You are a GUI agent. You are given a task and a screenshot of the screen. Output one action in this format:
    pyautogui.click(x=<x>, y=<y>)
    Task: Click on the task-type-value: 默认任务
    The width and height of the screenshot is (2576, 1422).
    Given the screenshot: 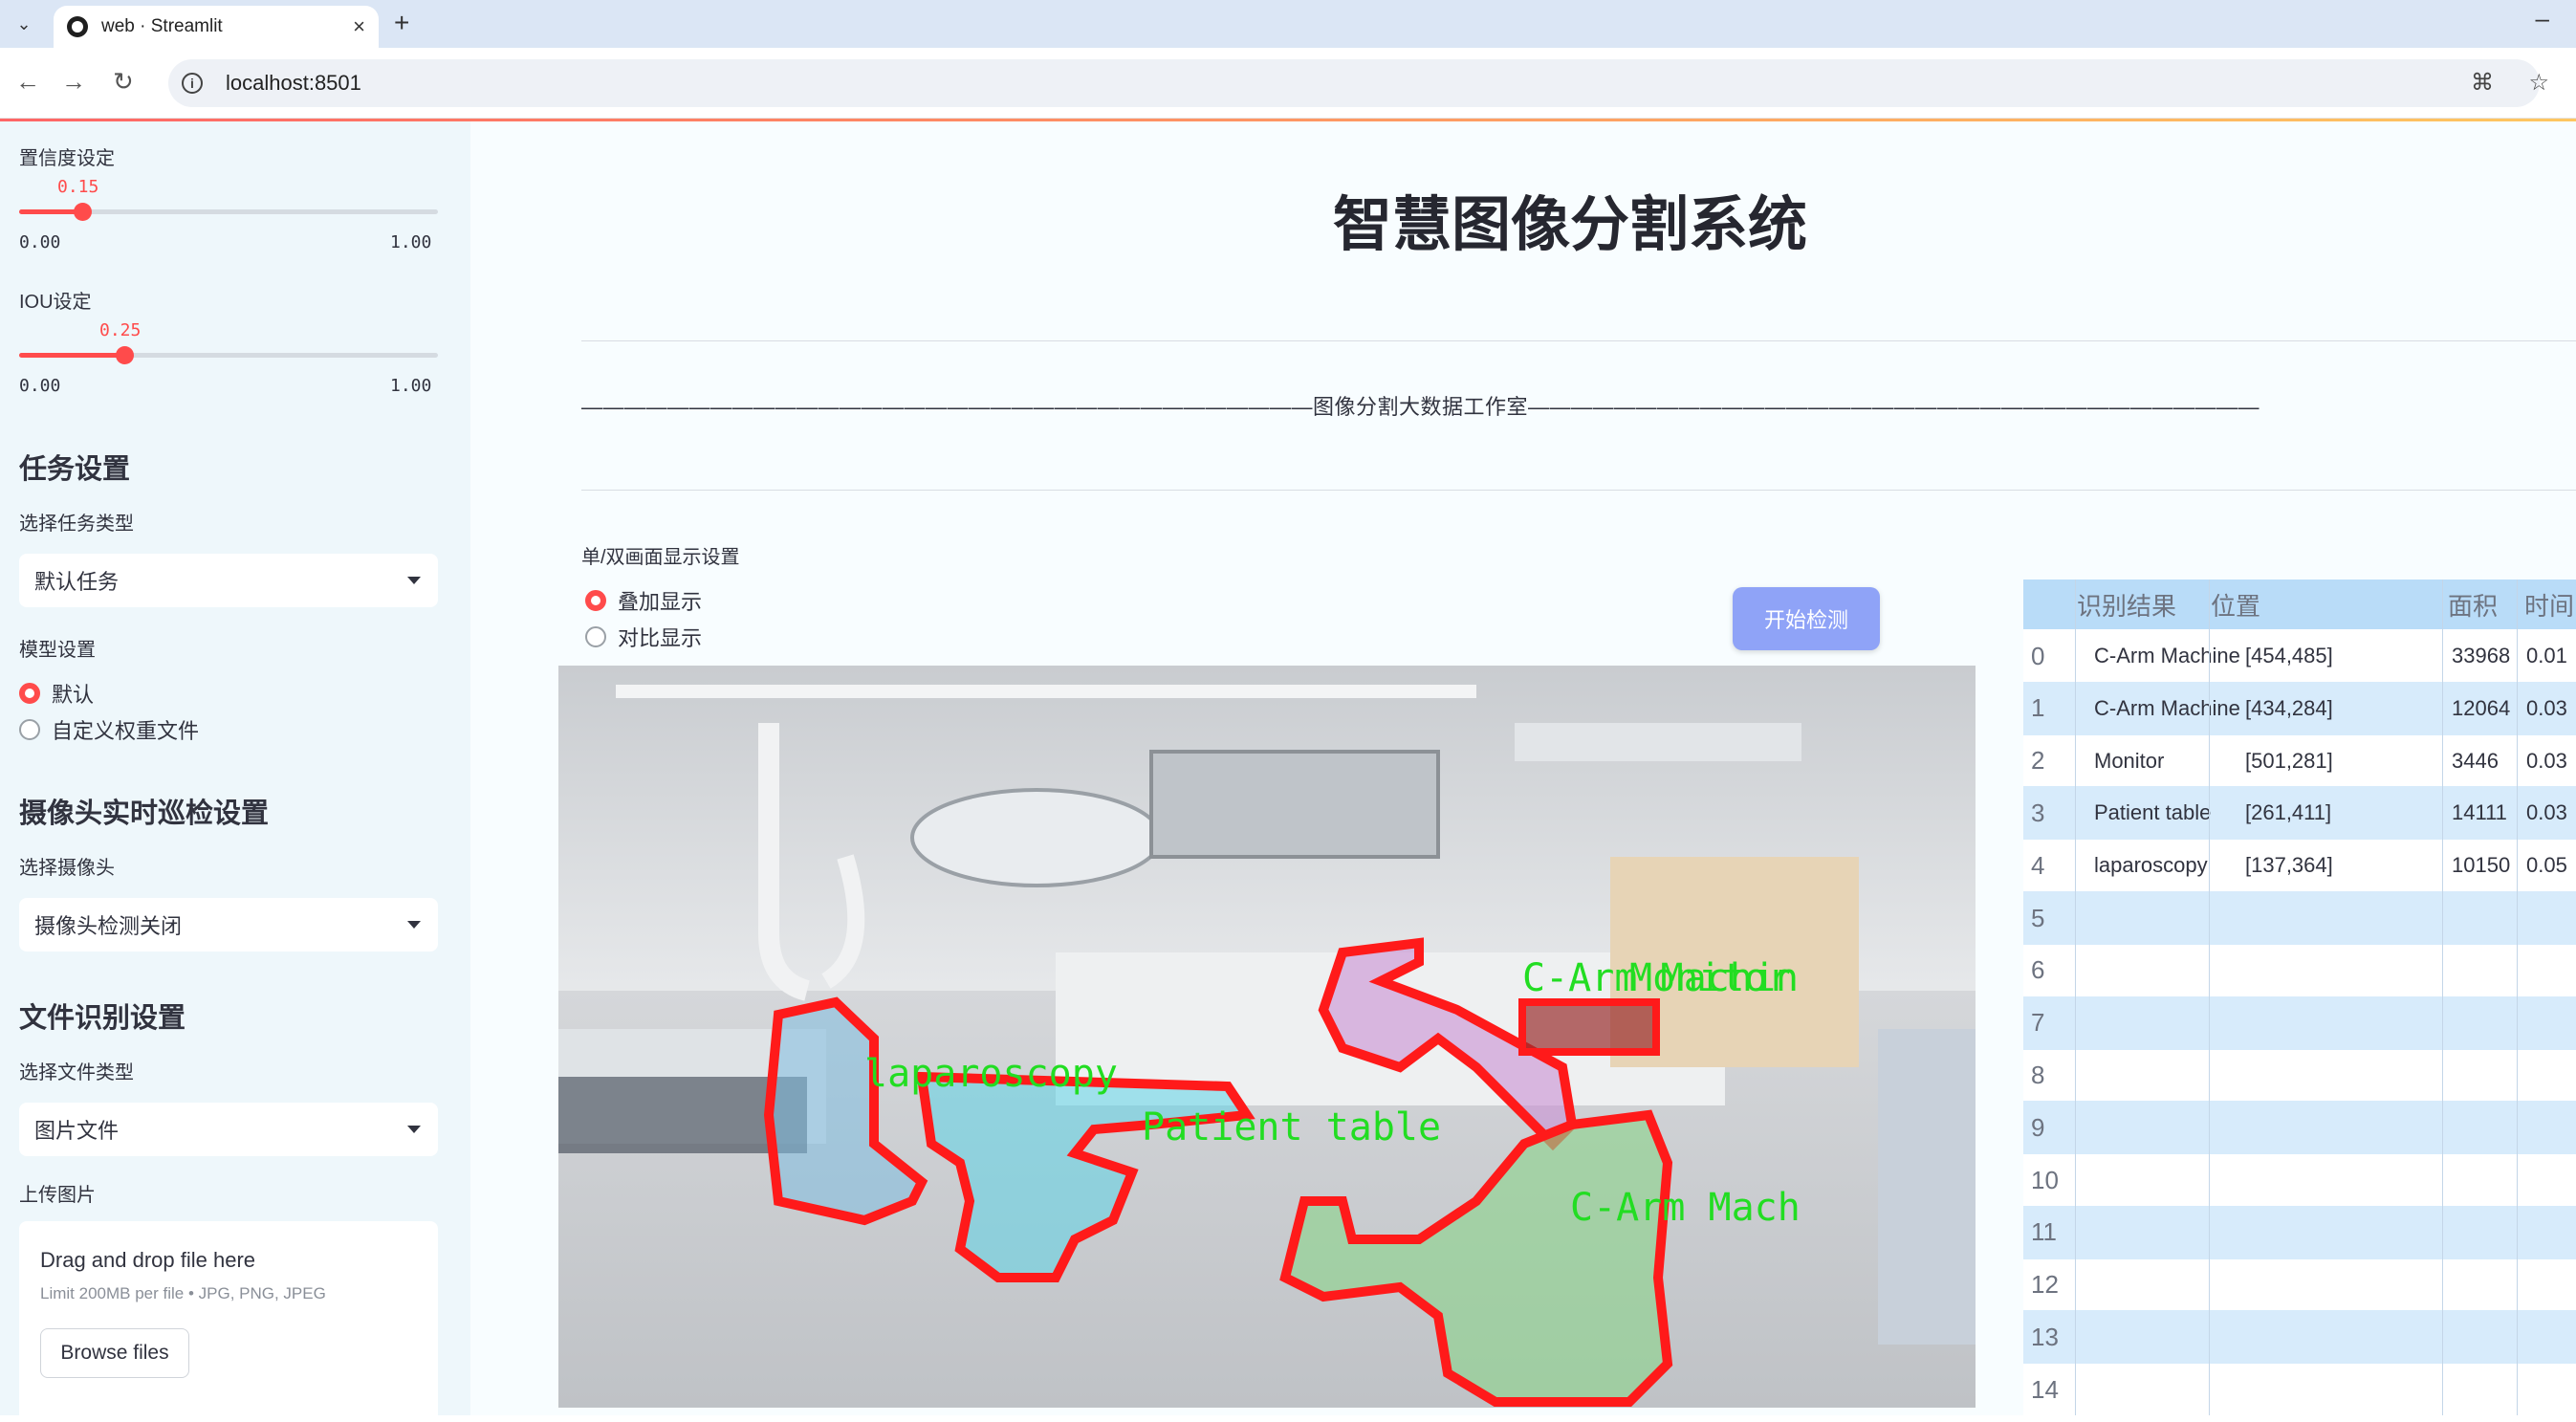 What is the action you would take?
    pyautogui.click(x=77, y=582)
    